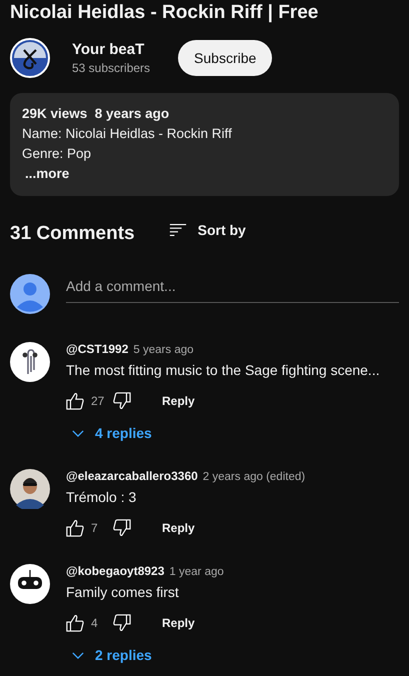 The image size is (409, 676). I want to click on comment-time: 2 years ago (edited), so click(254, 477).